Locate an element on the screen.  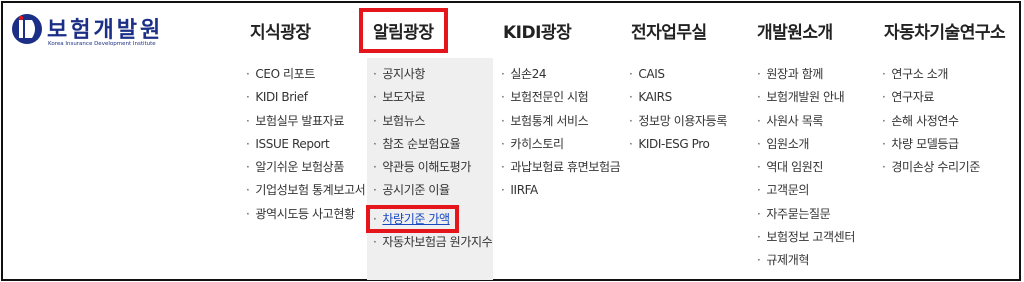
submenu-item: · 카히스토리 is located at coordinates (560, 146).